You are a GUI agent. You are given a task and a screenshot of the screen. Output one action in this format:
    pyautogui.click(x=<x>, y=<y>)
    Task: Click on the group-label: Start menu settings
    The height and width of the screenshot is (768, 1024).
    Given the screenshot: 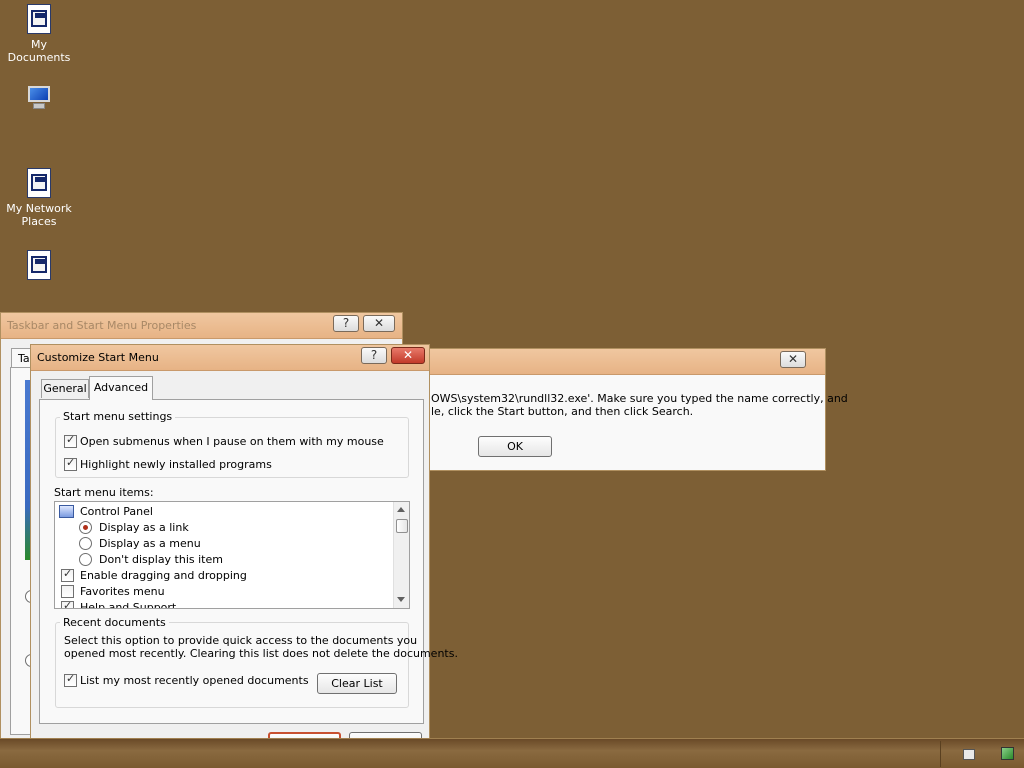 What is the action you would take?
    pyautogui.click(x=118, y=416)
    